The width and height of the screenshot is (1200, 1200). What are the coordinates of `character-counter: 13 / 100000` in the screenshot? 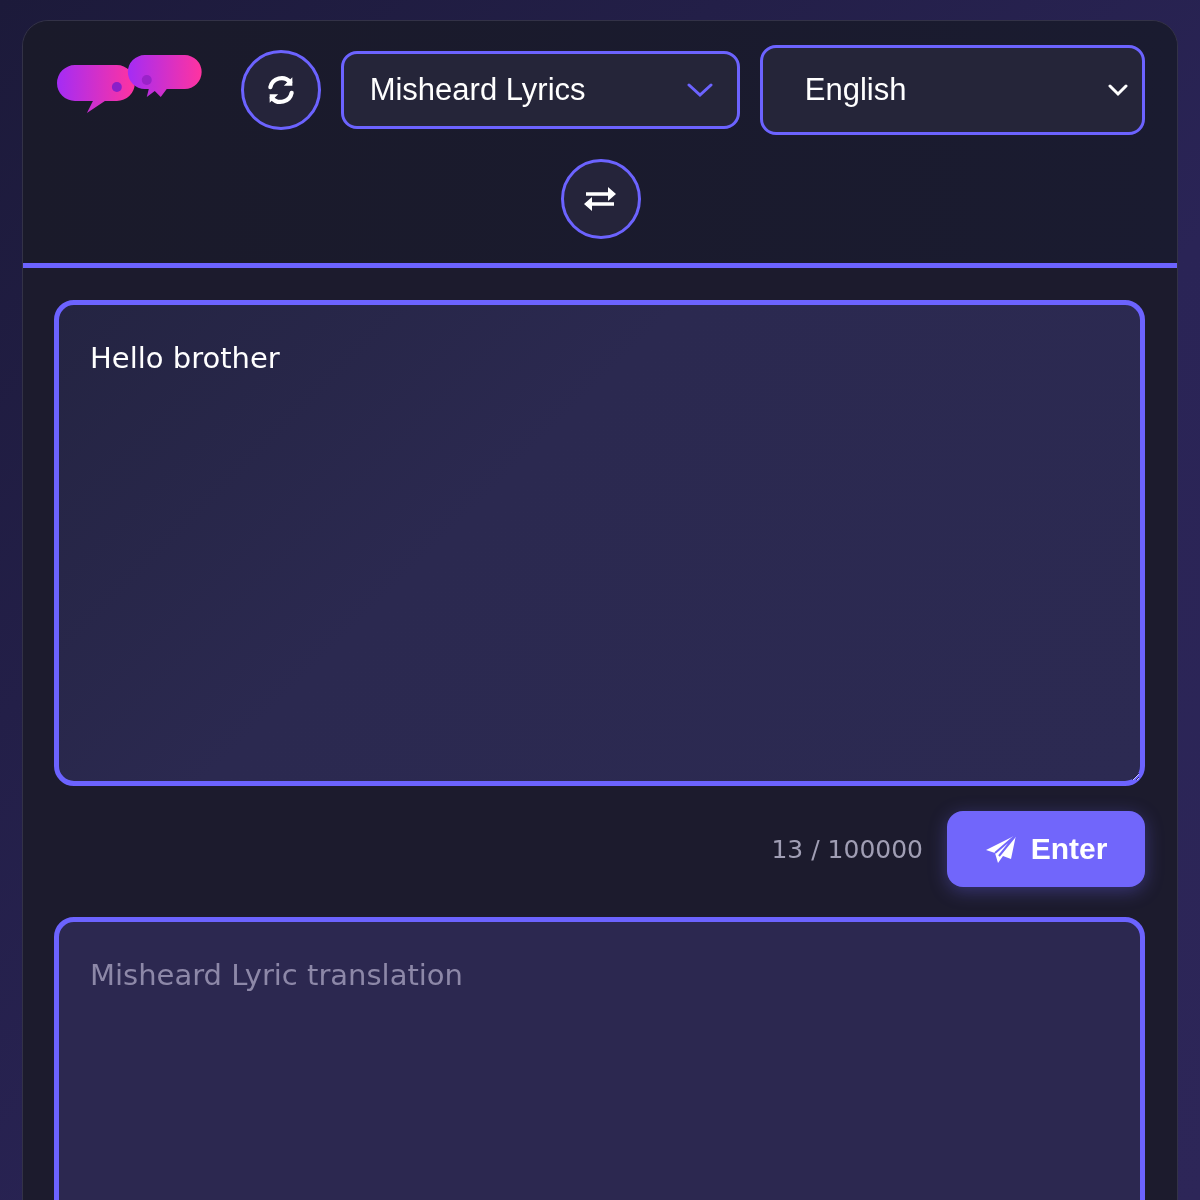 It's located at (847, 849).